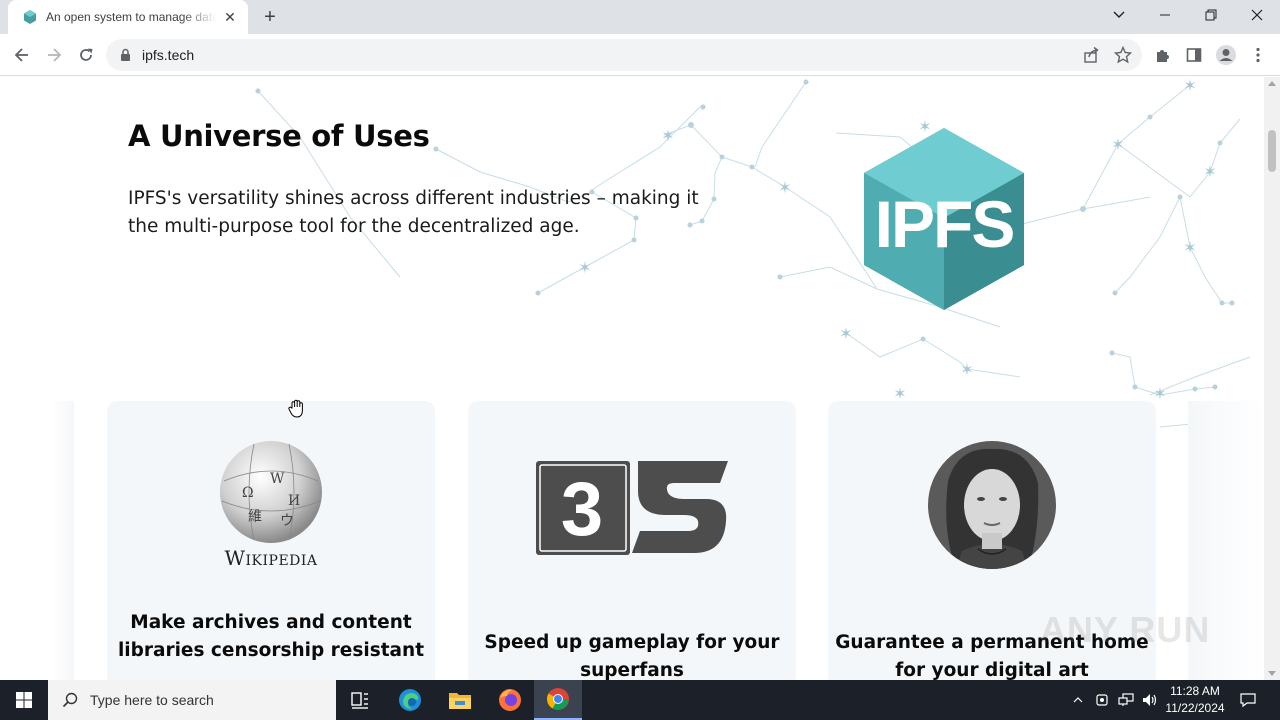 This screenshot has height=720, width=1280. Describe the element at coordinates (944, 224) in the screenshot. I see `ipfs-logo-text: IPFS` at that location.